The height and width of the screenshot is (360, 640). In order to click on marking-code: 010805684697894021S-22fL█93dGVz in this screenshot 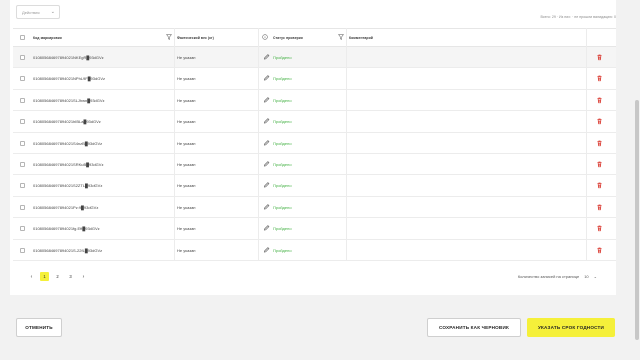, I will do `click(68, 250)`.